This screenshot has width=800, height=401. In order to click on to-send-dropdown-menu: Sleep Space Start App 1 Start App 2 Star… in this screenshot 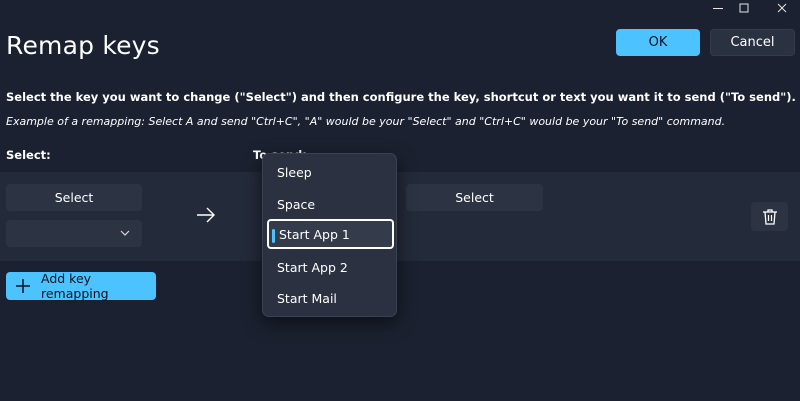, I will do `click(329, 235)`.